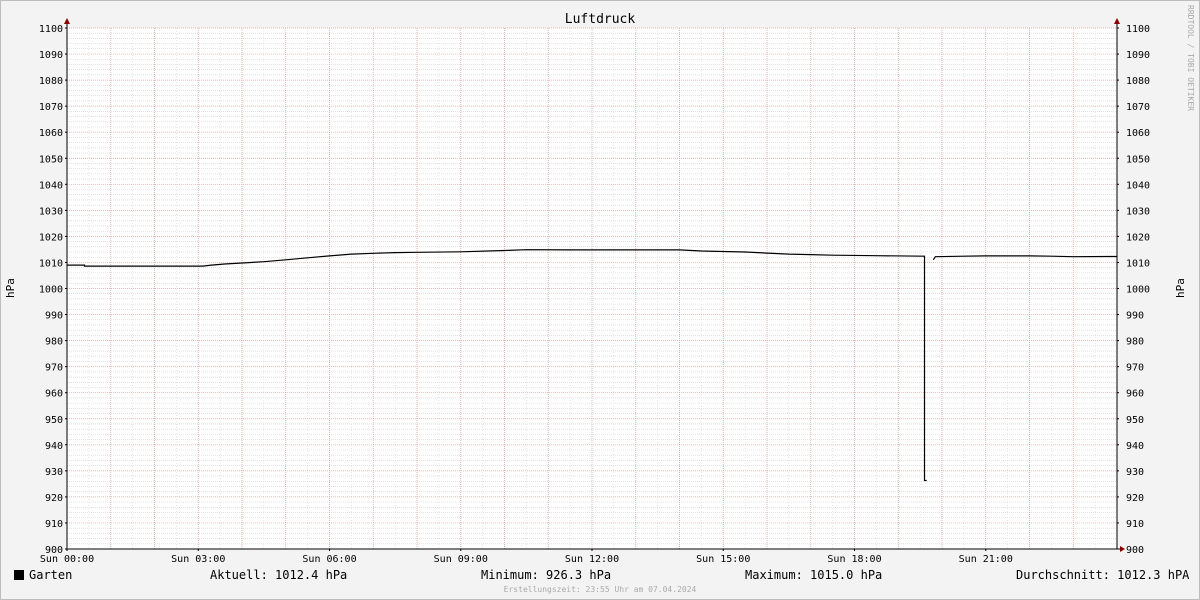 The width and height of the screenshot is (1200, 600). What do you see at coordinates (546, 575) in the screenshot?
I see `legend-minimum: Minimum: 926.3 hPa` at bounding box center [546, 575].